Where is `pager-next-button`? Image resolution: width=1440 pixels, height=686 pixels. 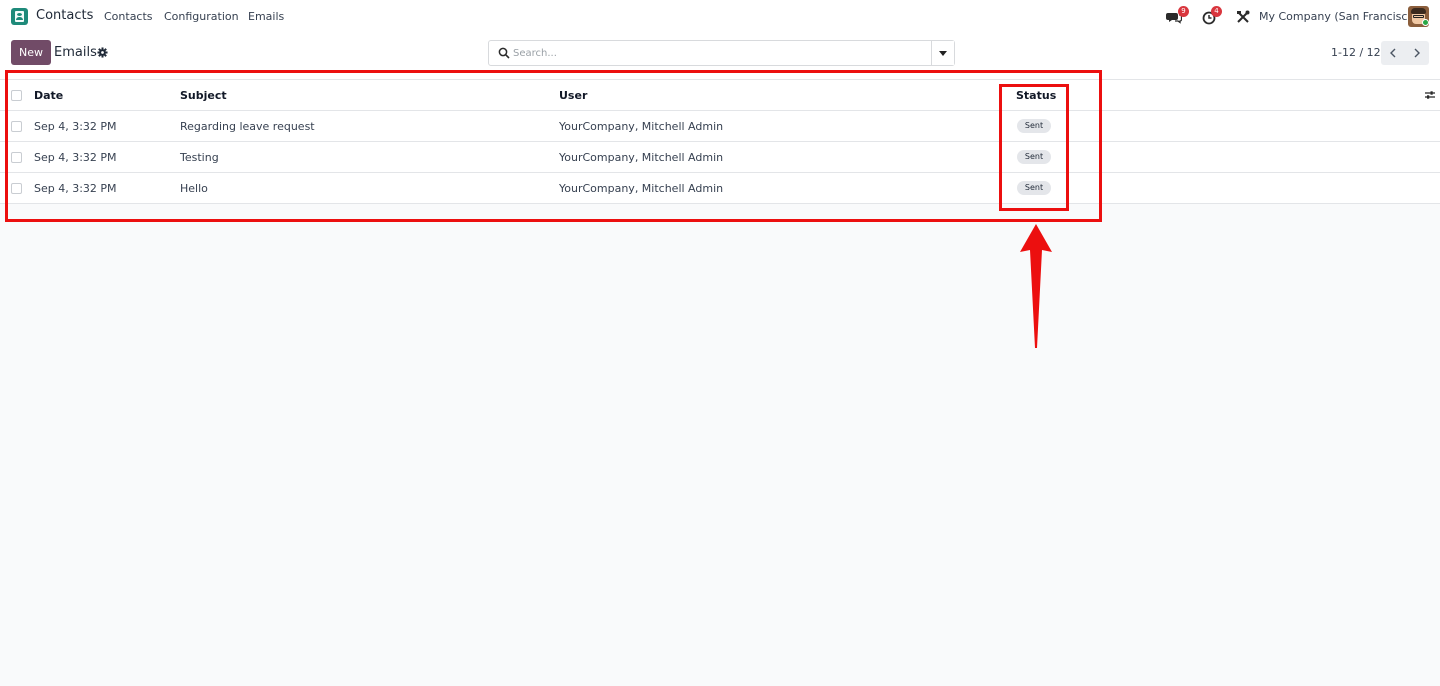
pager-next-button is located at coordinates (1417, 53).